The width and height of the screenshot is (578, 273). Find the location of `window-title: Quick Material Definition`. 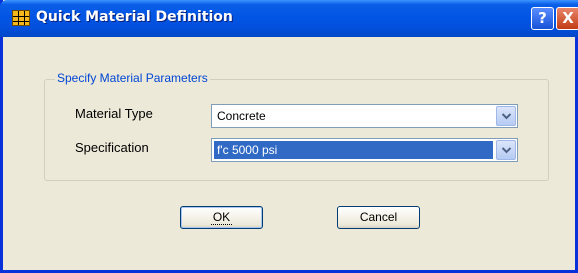

window-title: Quick Material Definition is located at coordinates (134, 17).